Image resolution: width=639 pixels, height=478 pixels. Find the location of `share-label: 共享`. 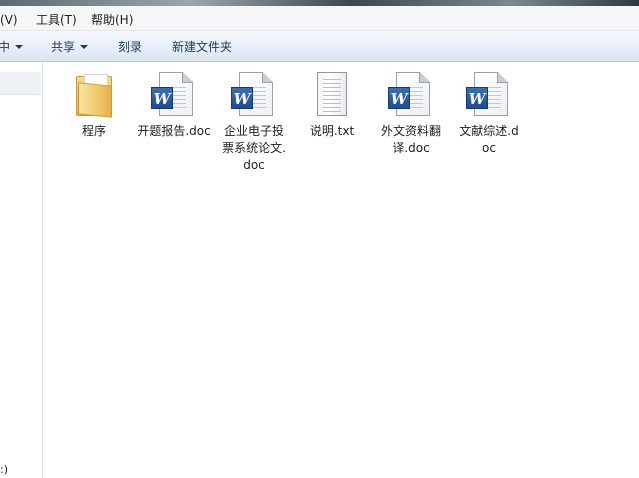

share-label: 共享 is located at coordinates (63, 47).